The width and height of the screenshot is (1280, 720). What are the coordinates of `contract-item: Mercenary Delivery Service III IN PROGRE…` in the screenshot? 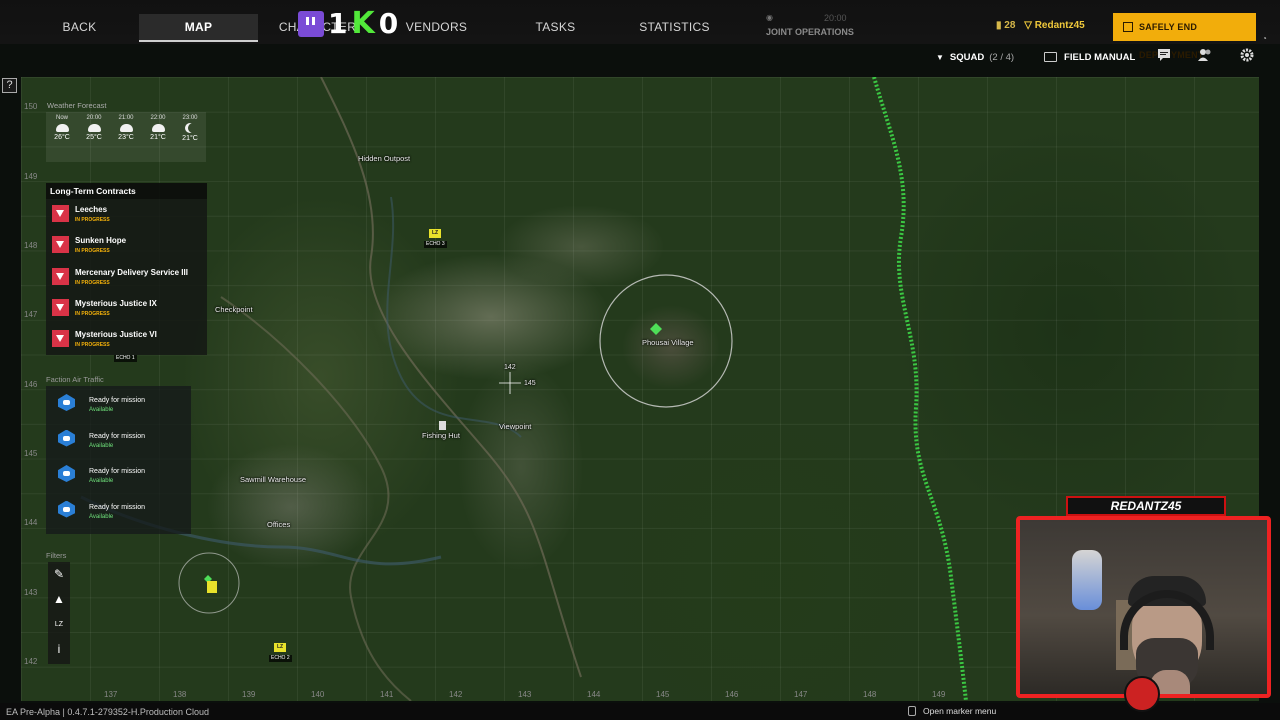 It's located at (126, 277).